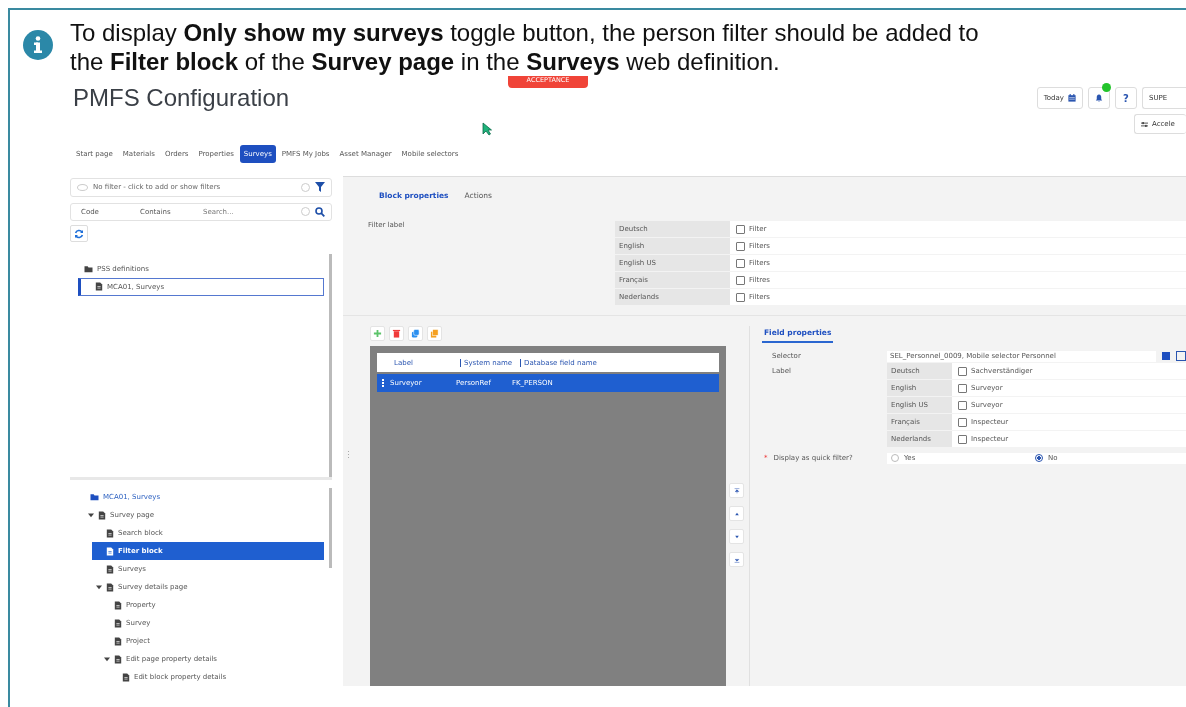 The width and height of the screenshot is (1186, 707). Describe the element at coordinates (320, 211) in the screenshot. I see `search-icon` at that location.